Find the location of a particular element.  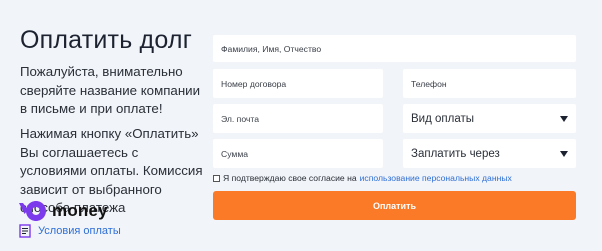

personal-data-link: использование персональных данных is located at coordinates (436, 178).